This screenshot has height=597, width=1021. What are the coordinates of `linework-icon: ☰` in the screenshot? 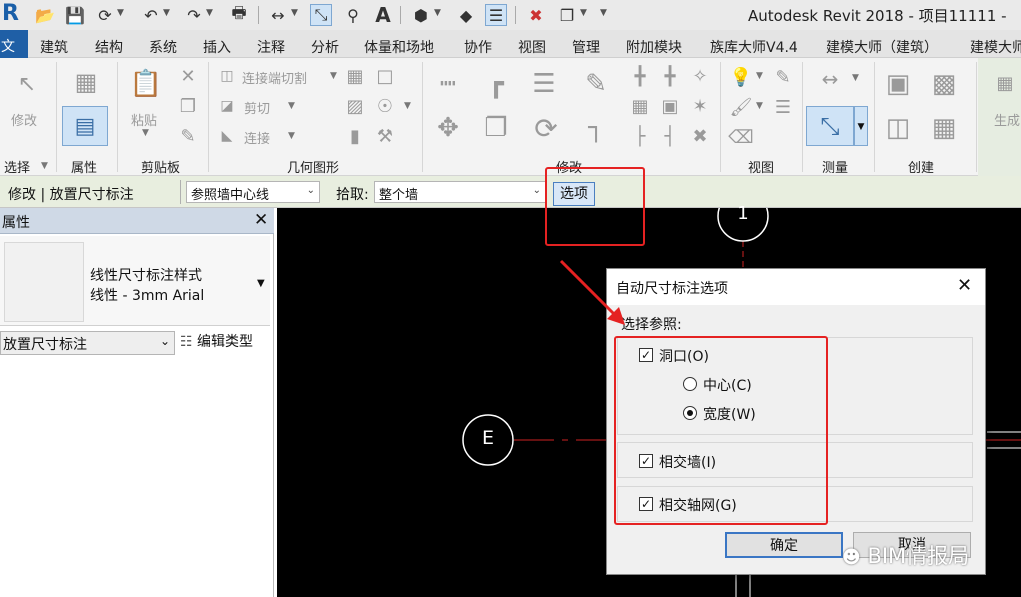 It's located at (783, 107).